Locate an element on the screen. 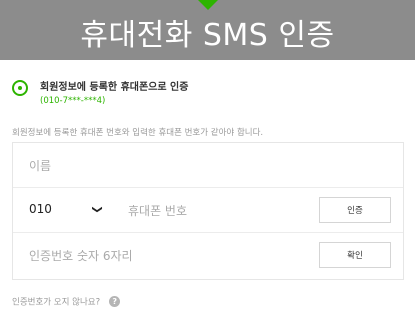 This screenshot has width=415, height=310. code-not-received-help: 인증번호가 오지 않나요? ? is located at coordinates (66, 300).